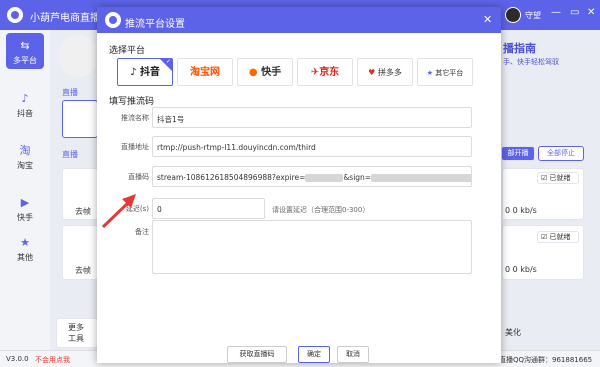  What do you see at coordinates (83, 270) in the screenshot?
I see `stream-row-label-2: 去帧` at bounding box center [83, 270].